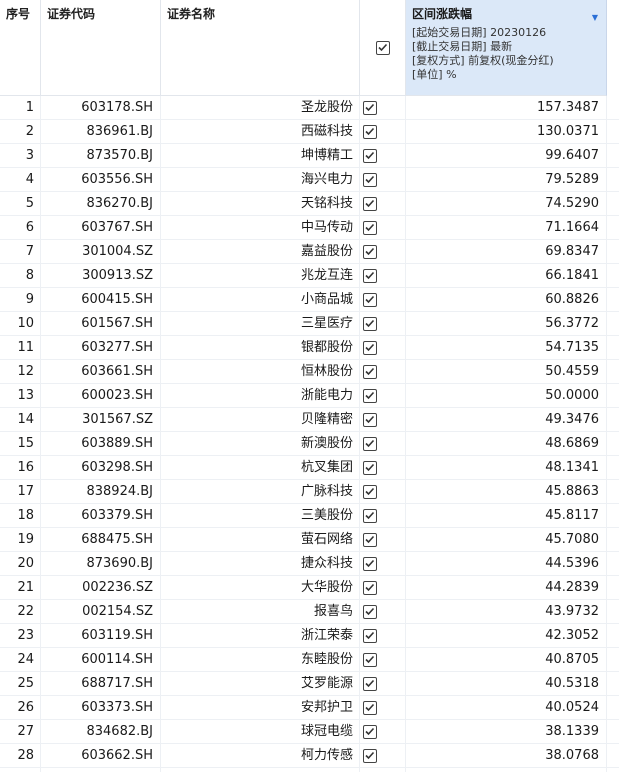  Describe the element at coordinates (309, 420) in the screenshot. I see `table-row: 14 301567.SZ 贝隆精密 49.3476` at that location.